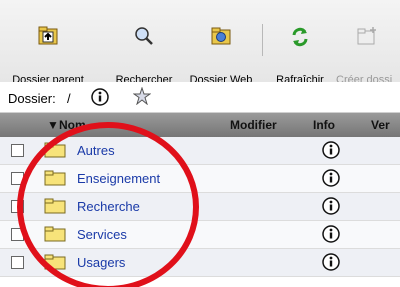  I want to click on folder-link: Services, so click(102, 234).